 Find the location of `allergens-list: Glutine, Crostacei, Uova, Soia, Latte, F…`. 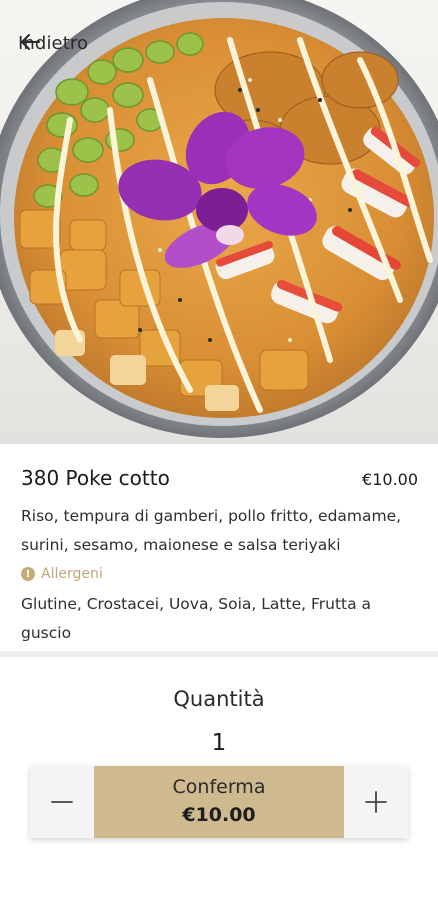

allergens-list: Glutine, Crostacei, Uova, Soia, Latte, F… is located at coordinates (196, 618).